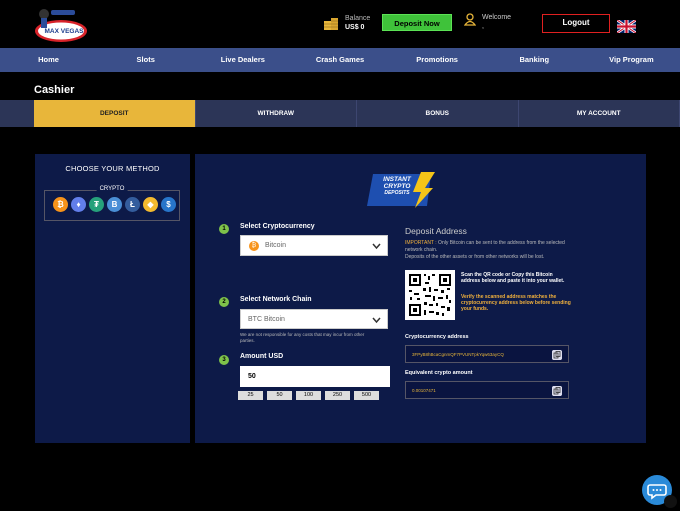 The width and height of the screenshot is (680, 511). What do you see at coordinates (61, 24) in the screenshot?
I see `max-vegas-logo` at bounding box center [61, 24].